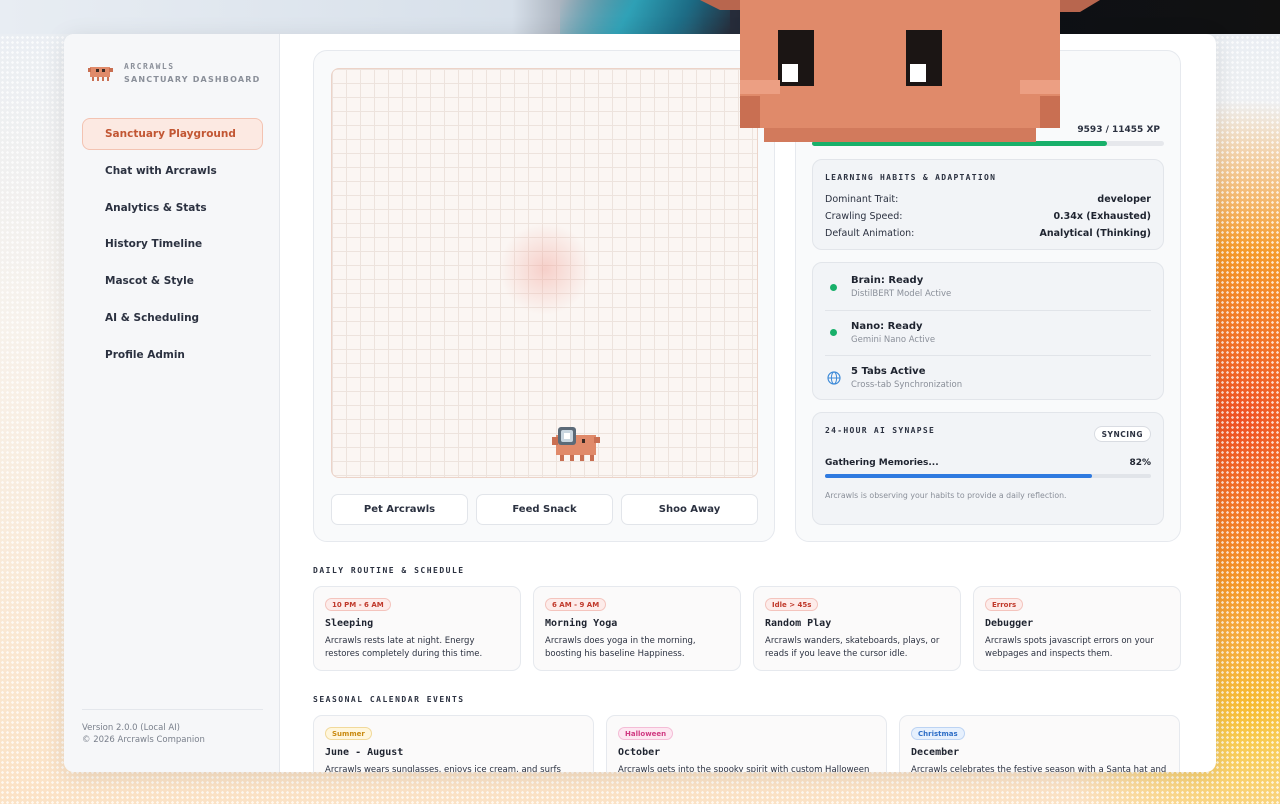  Describe the element at coordinates (911, 177) in the screenshot. I see `habits-title: LEARNING HABITS & ADAPTATION` at that location.